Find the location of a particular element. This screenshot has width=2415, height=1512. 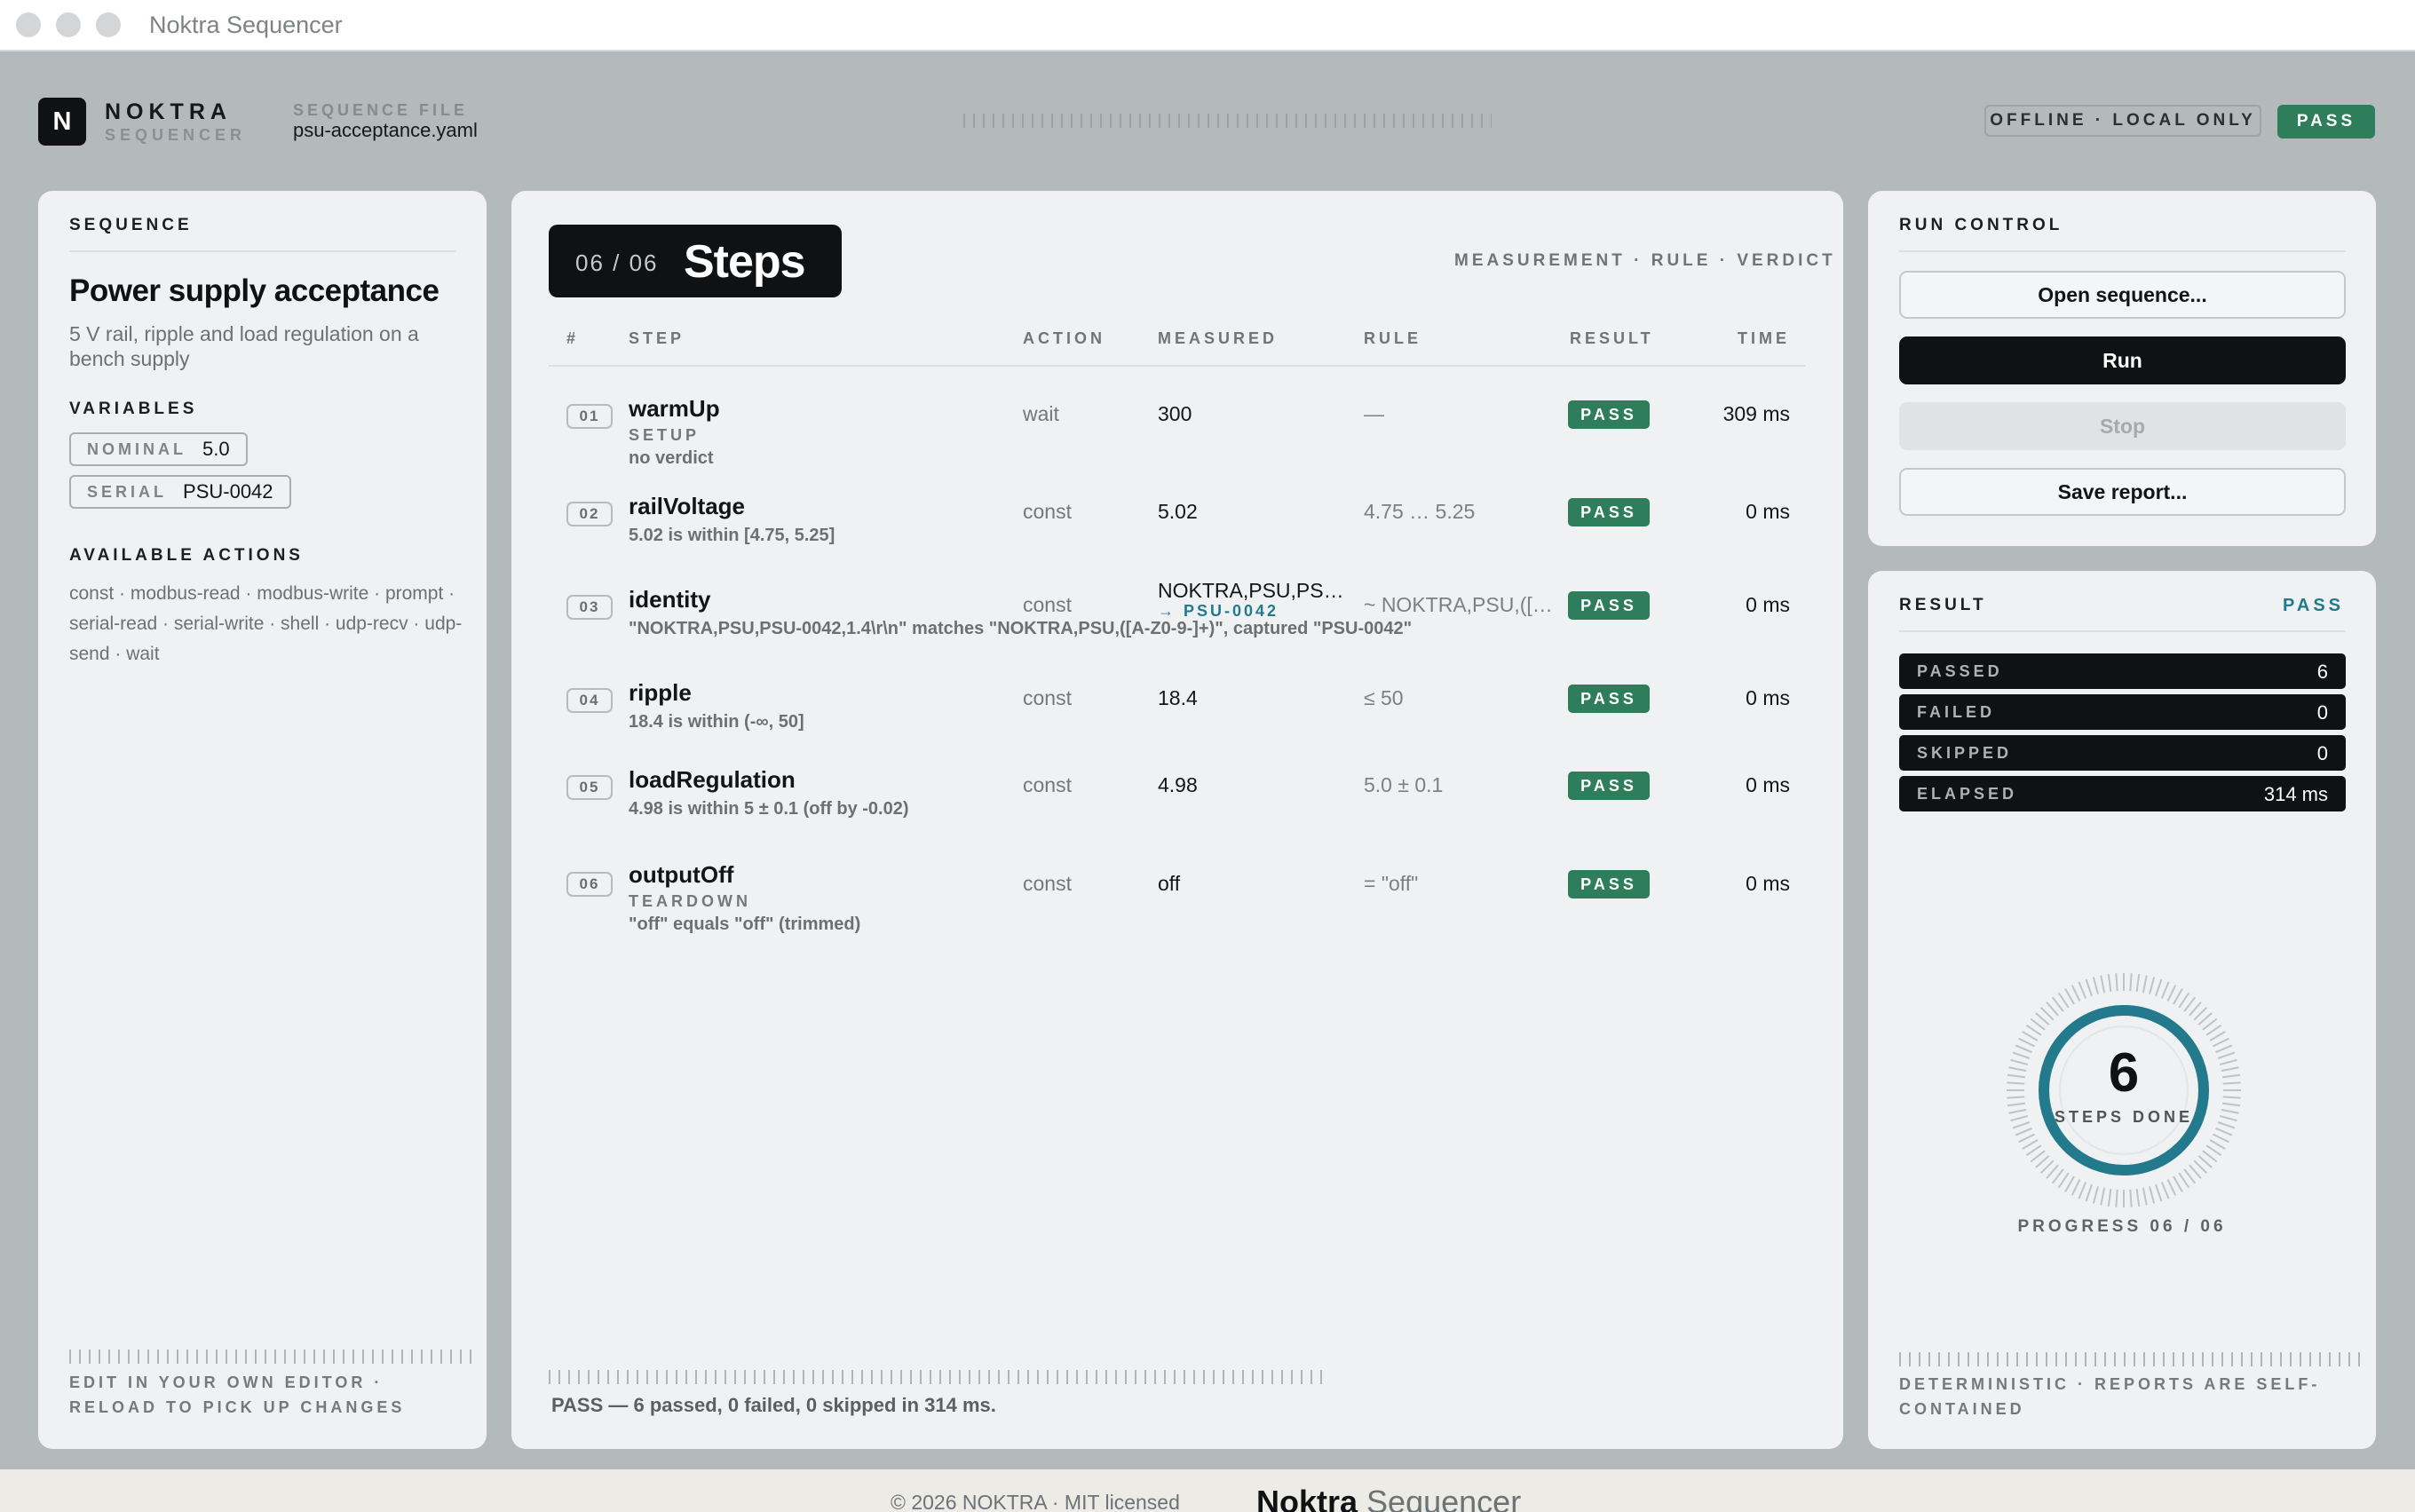

available-actions-label: AVAILABLE ACTIONS is located at coordinates (186, 555).